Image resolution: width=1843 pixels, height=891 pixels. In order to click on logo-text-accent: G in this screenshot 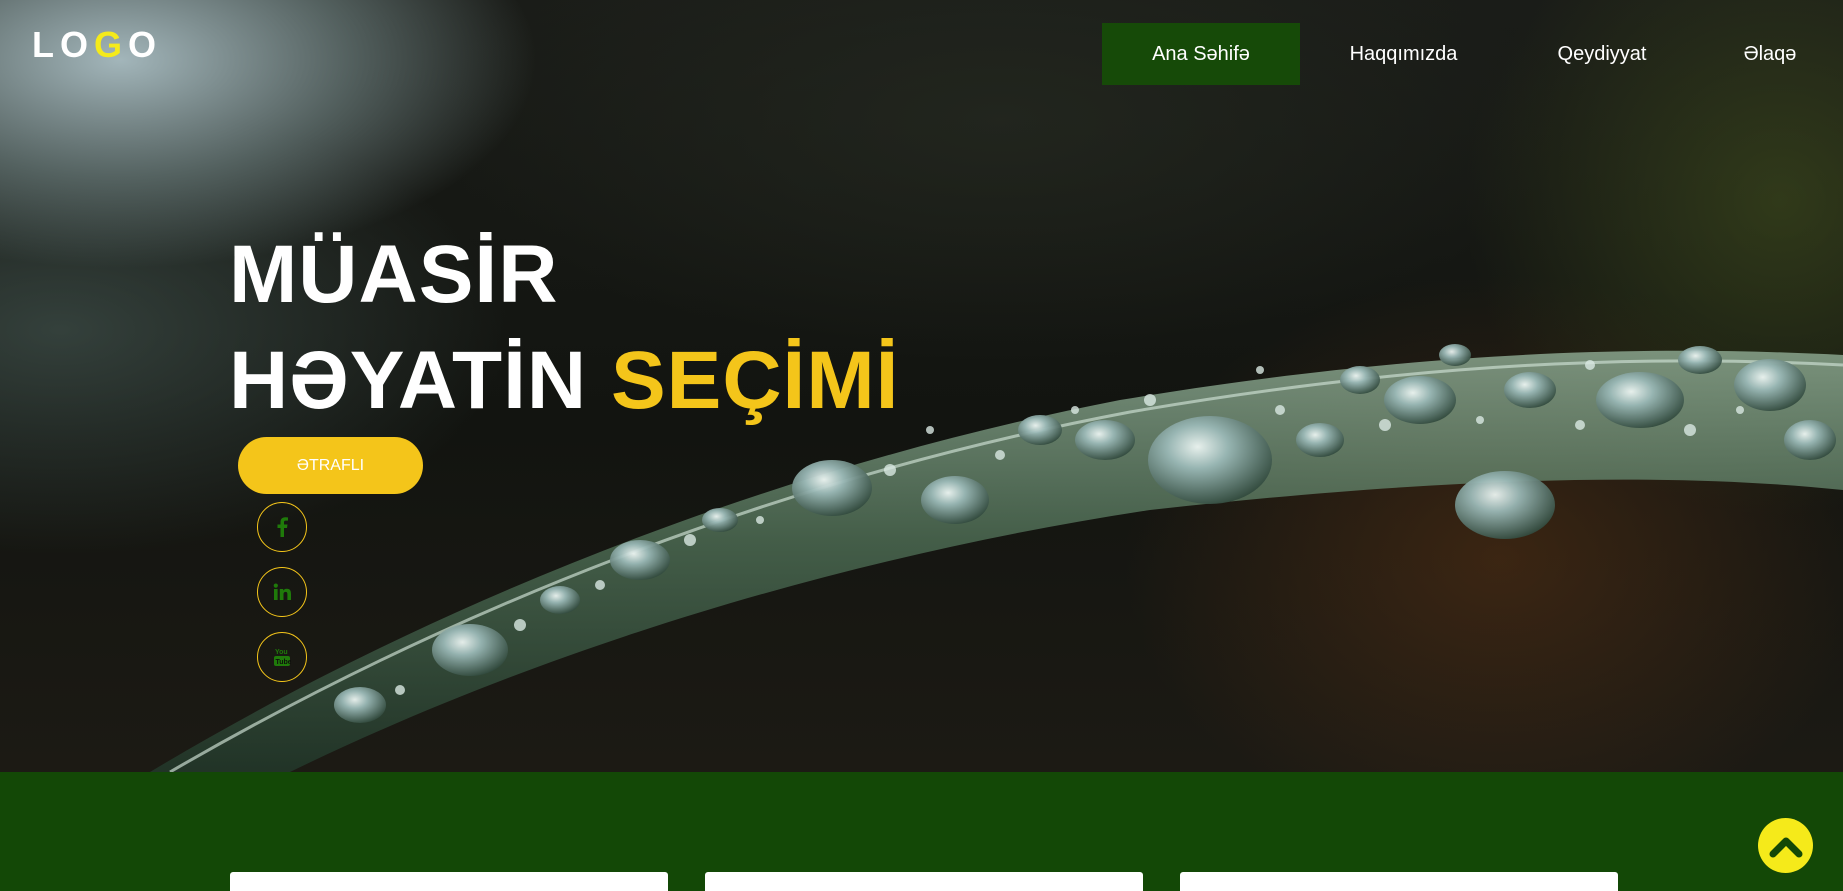, I will do `click(111, 44)`.